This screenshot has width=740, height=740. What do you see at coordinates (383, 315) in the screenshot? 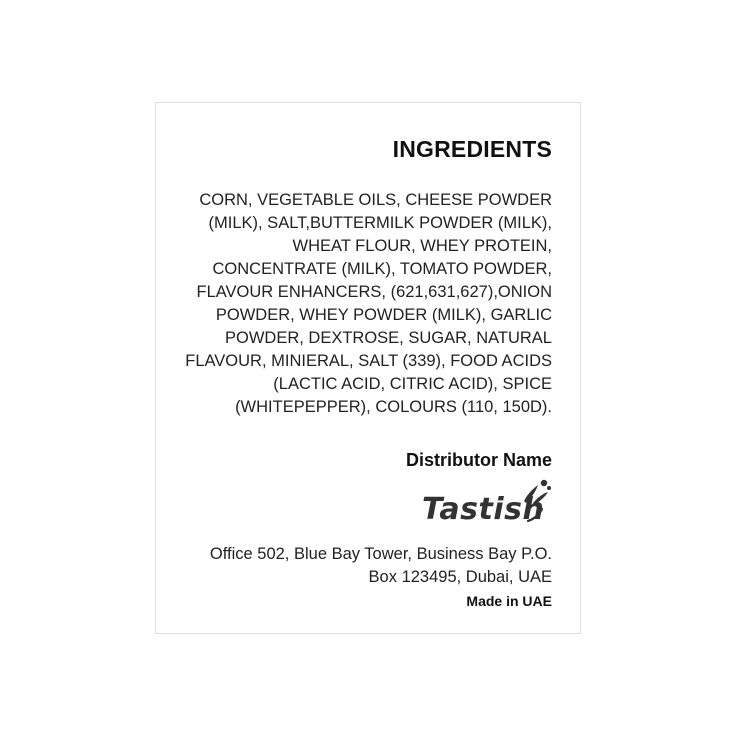
I see `ingredients-line: POWDER, WHEY POWDER (MILK), GARLIC` at bounding box center [383, 315].